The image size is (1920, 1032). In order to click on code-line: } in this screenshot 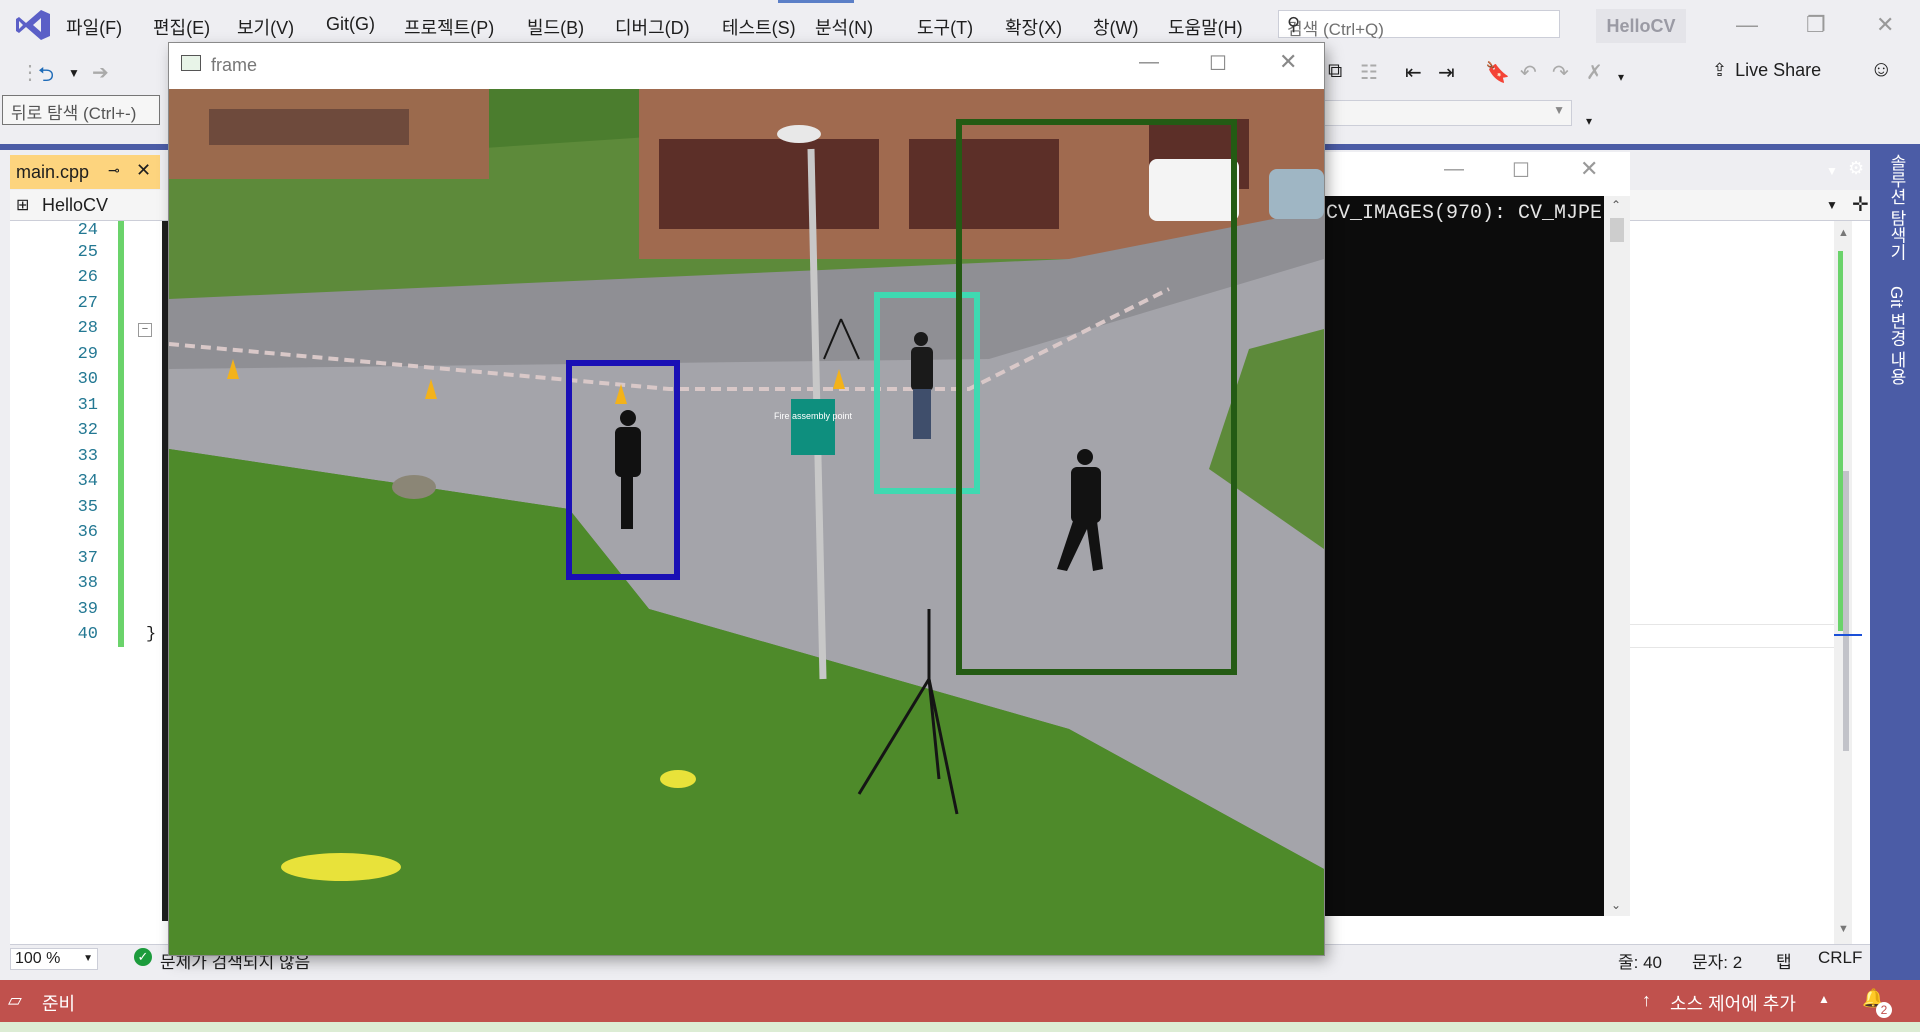, I will do `click(151, 634)`.